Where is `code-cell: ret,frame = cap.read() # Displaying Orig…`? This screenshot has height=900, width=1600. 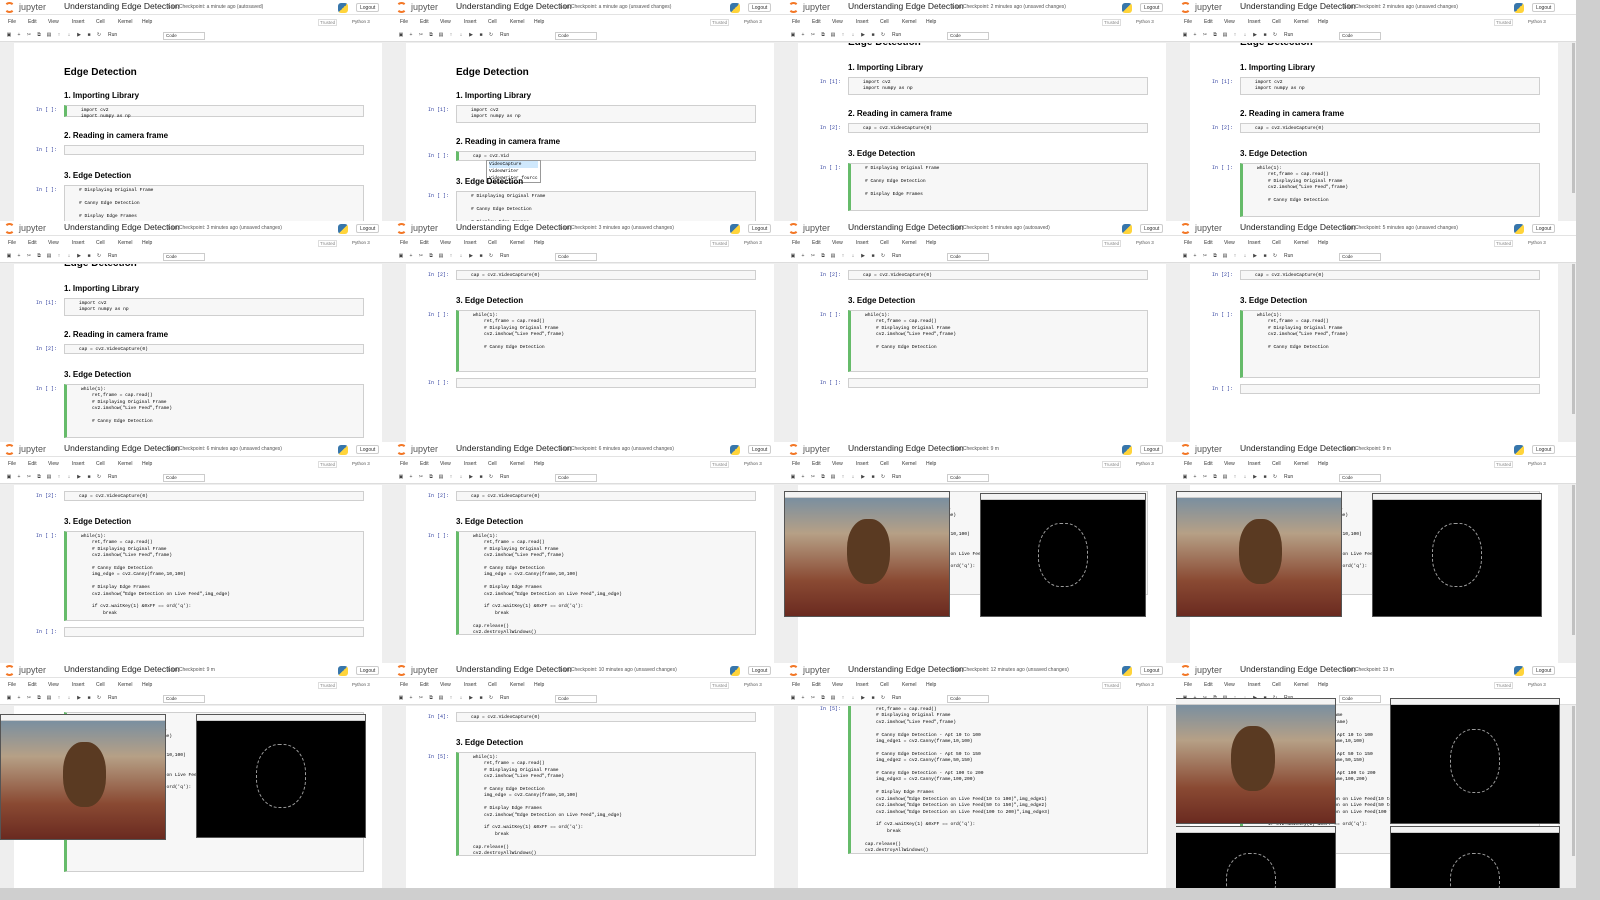 code-cell: ret,frame = cap.read() # Displaying Orig… is located at coordinates (998, 780).